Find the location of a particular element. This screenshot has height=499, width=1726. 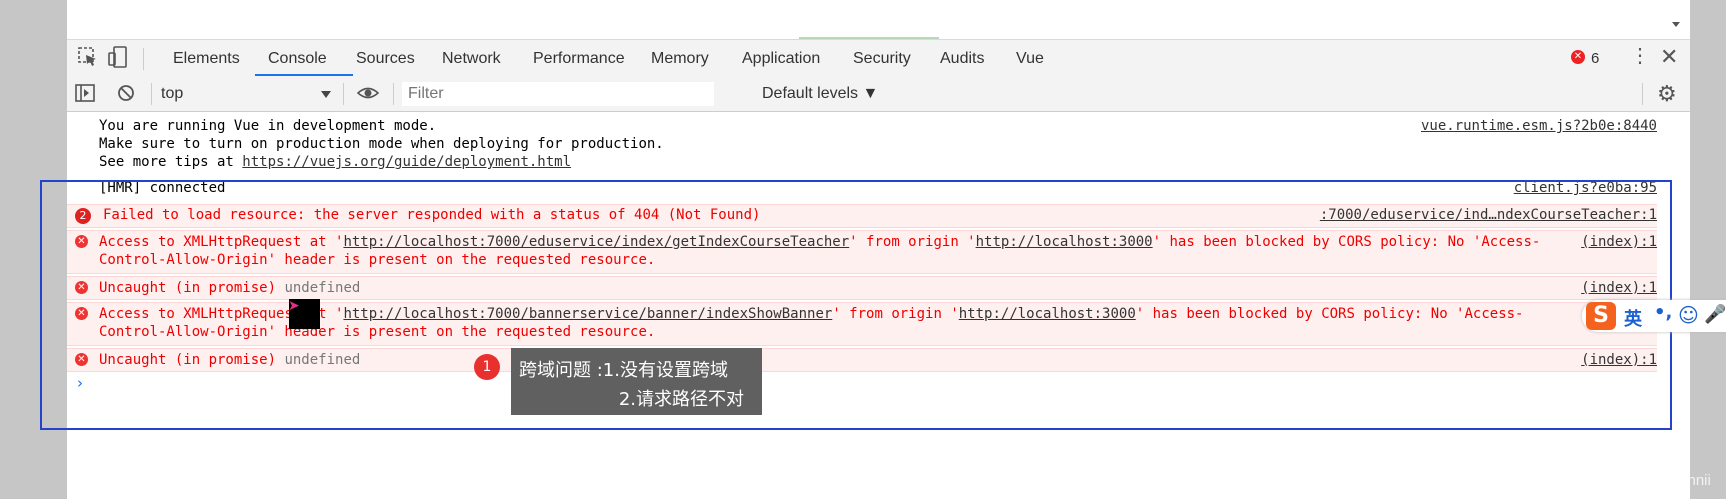

watermark: https://blog.csdn.net/nnnnnnnnnnnii is located at coordinates (1592, 480).